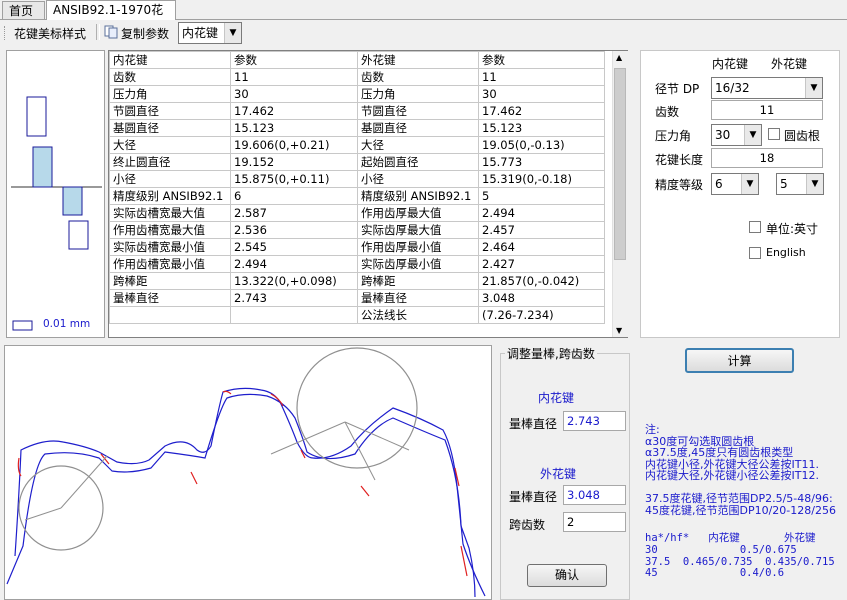  What do you see at coordinates (78, 235) in the screenshot?
I see `tol-zone-external-minor` at bounding box center [78, 235].